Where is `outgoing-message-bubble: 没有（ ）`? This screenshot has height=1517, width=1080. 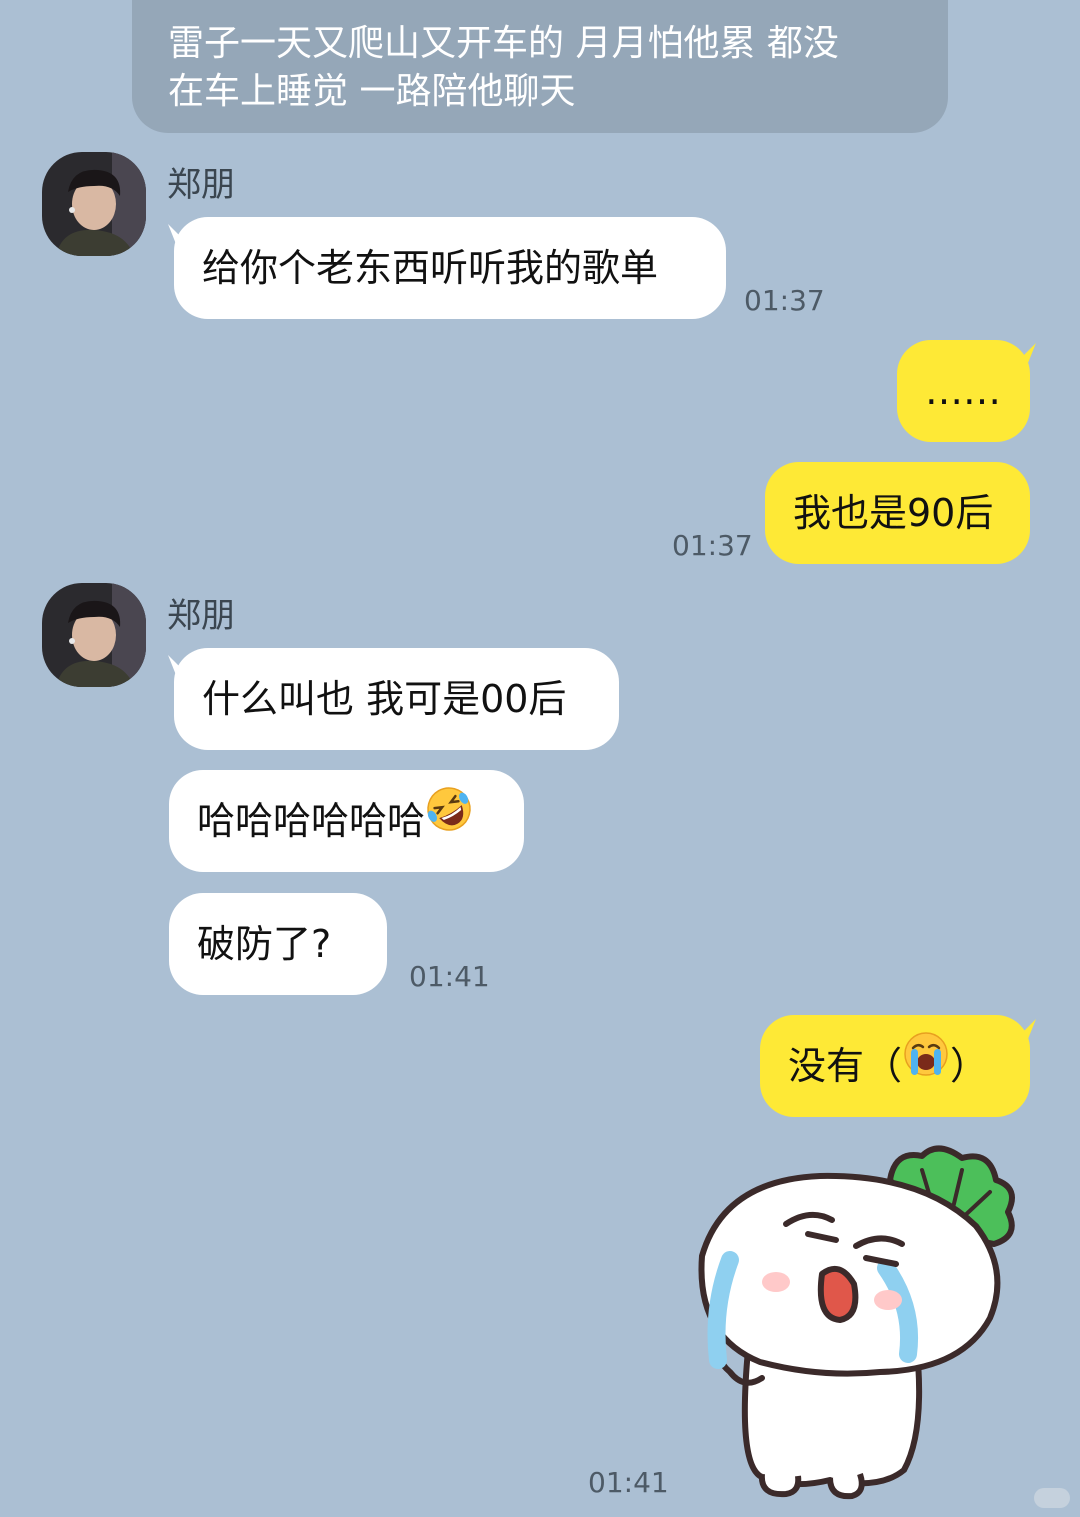
outgoing-message-bubble: 没有（ ） is located at coordinates (895, 1066).